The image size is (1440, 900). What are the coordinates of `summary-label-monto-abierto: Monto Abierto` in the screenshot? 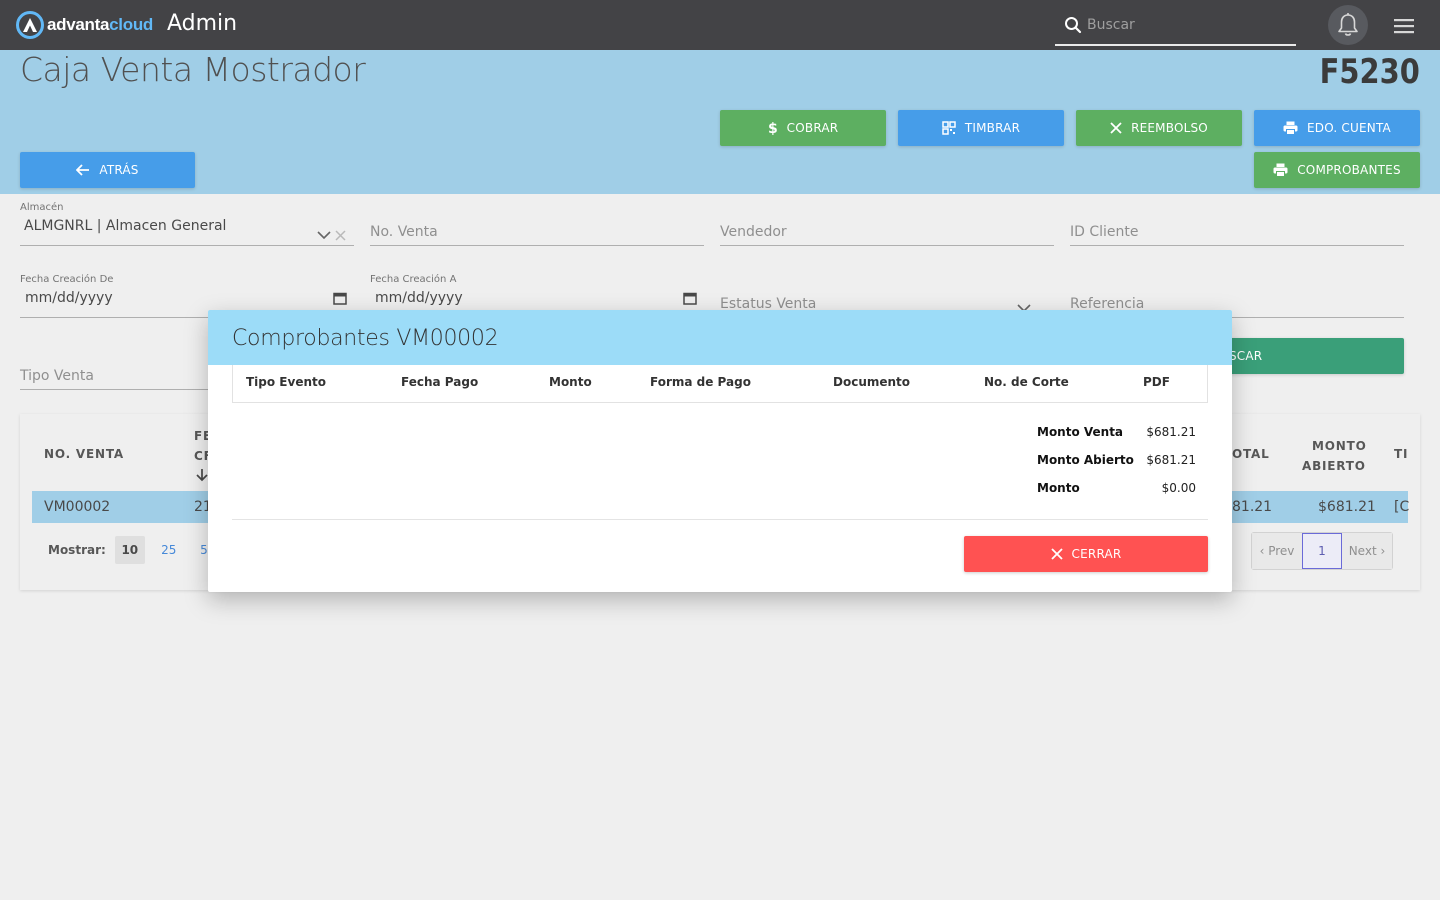 It's located at (1085, 460).